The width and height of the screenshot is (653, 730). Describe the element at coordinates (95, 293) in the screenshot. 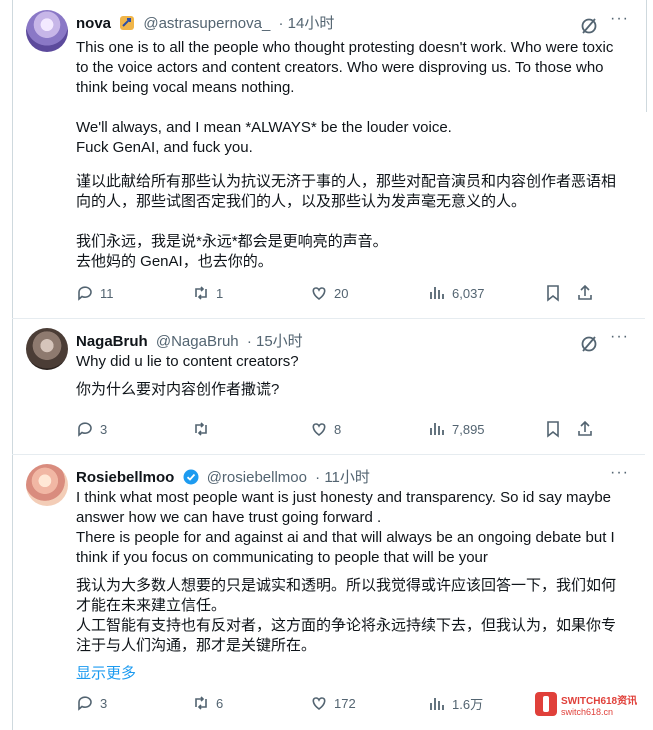

I see `reply-button: 11` at that location.